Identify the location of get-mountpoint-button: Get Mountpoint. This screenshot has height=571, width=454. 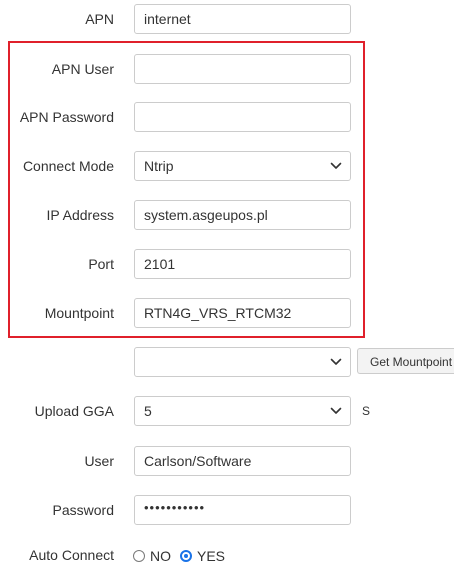
(405, 361).